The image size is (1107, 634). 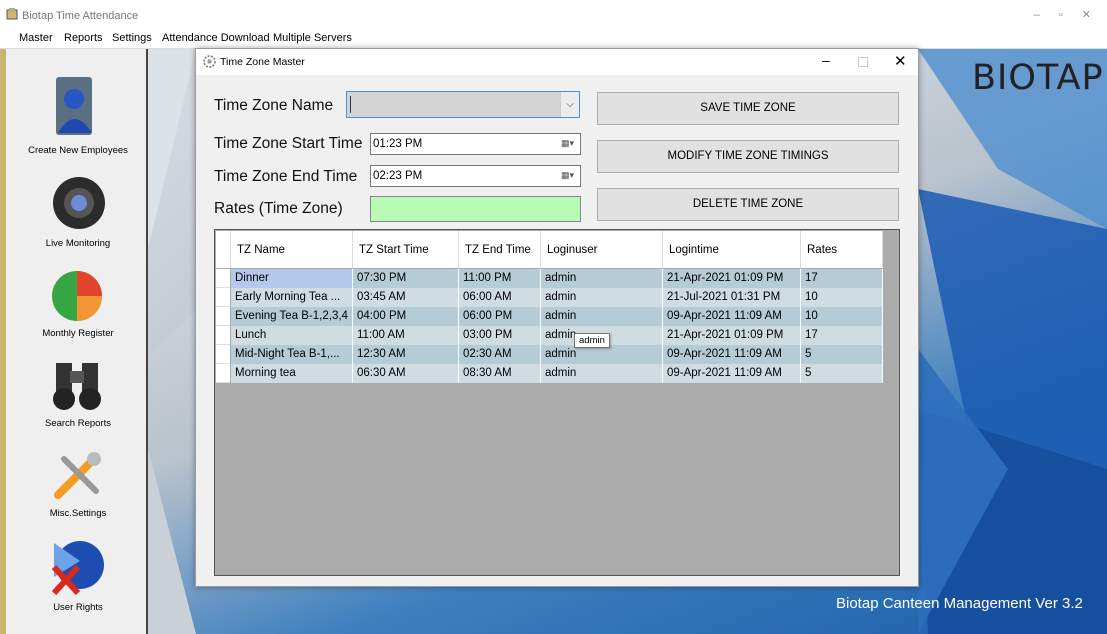 What do you see at coordinates (398, 144) in the screenshot?
I see `start-time-value: 01:23 PM` at bounding box center [398, 144].